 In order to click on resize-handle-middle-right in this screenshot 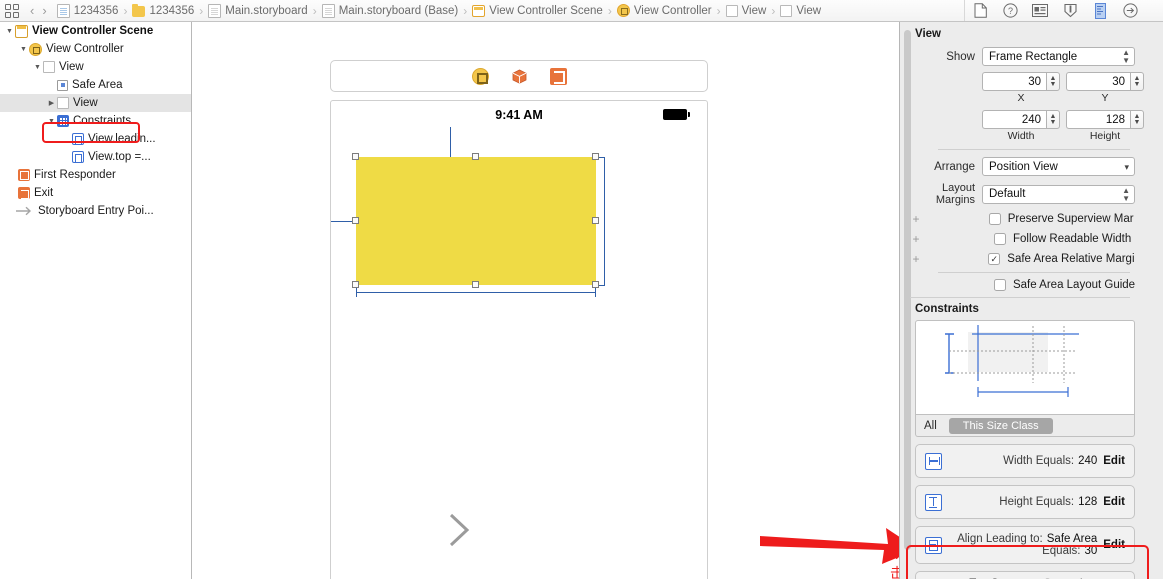, I will do `click(595, 220)`.